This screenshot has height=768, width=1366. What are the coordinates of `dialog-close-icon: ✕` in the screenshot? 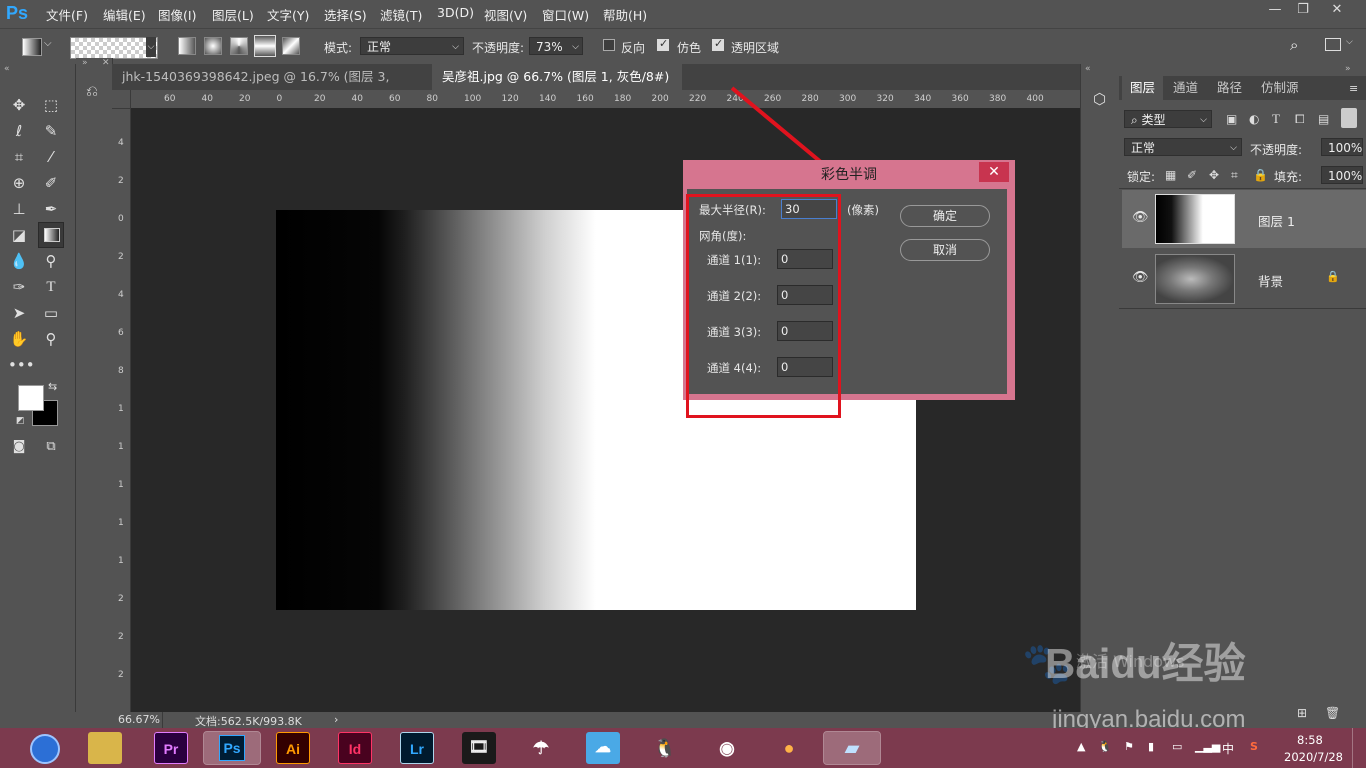 It's located at (994, 172).